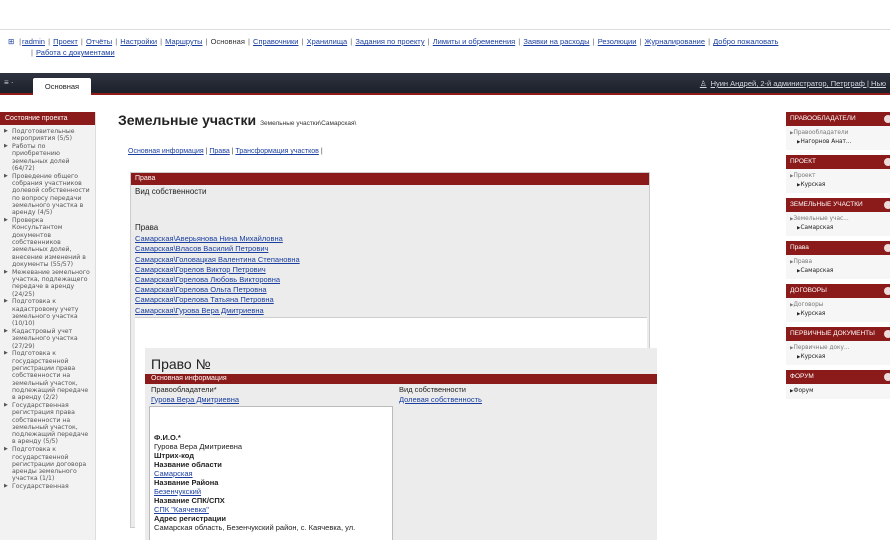 This screenshot has width=890, height=540. Describe the element at coordinates (838, 205) in the screenshot. I see `block-header: ЗЕМЕЛЬНЫЕ УЧАСТКИ` at that location.